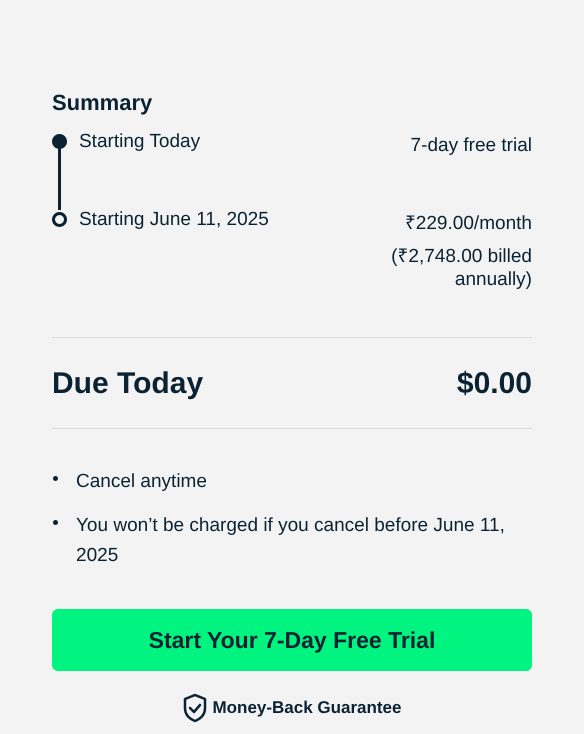 The image size is (584, 734). What do you see at coordinates (468, 223) in the screenshot?
I see `step-price: ₹229.00/month` at bounding box center [468, 223].